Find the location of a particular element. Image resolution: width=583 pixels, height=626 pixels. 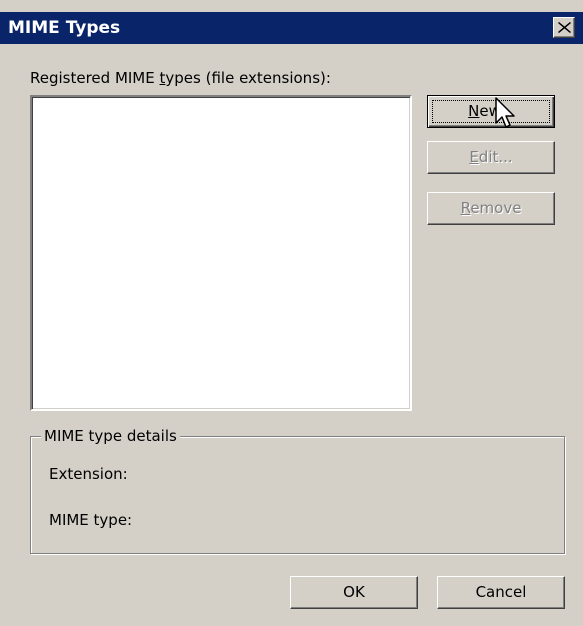

title-bar: MIME Types is located at coordinates (291, 28).